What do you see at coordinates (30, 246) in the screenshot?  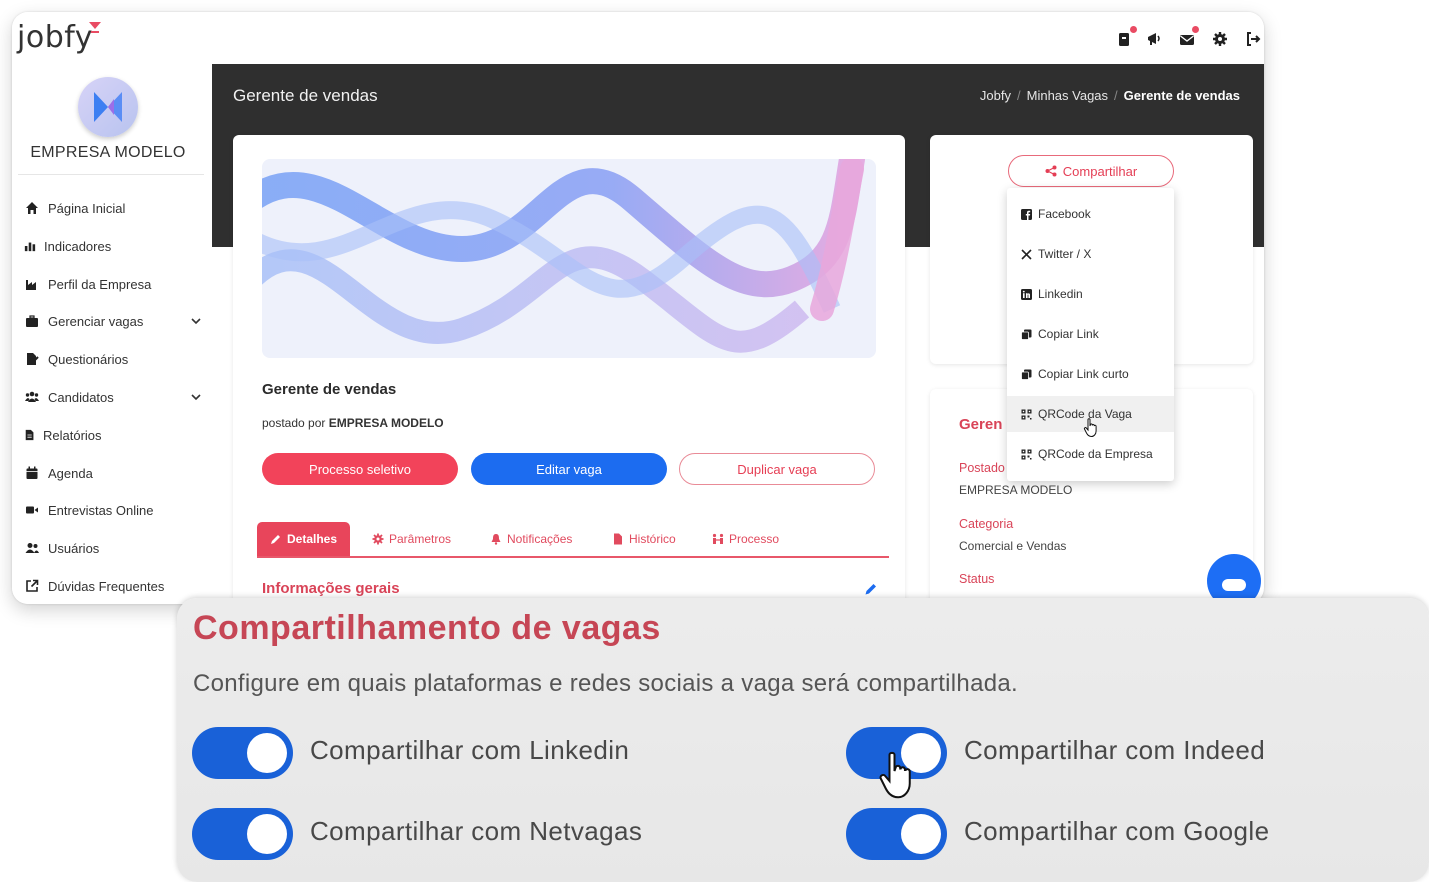 I see `chart-icon` at bounding box center [30, 246].